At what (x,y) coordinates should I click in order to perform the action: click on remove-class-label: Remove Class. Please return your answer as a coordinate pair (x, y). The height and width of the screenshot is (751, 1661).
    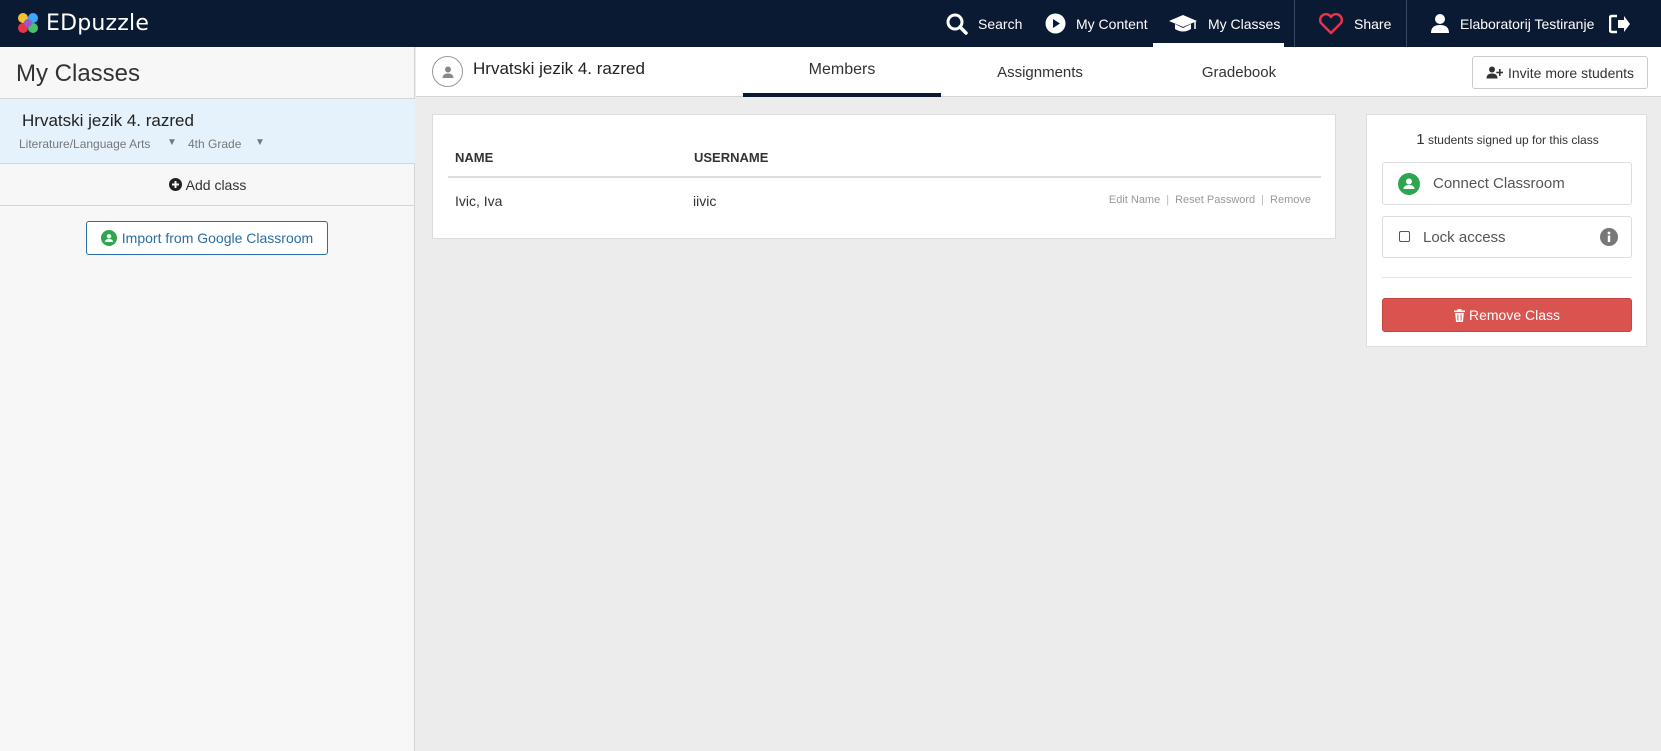
    Looking at the image, I should click on (1514, 315).